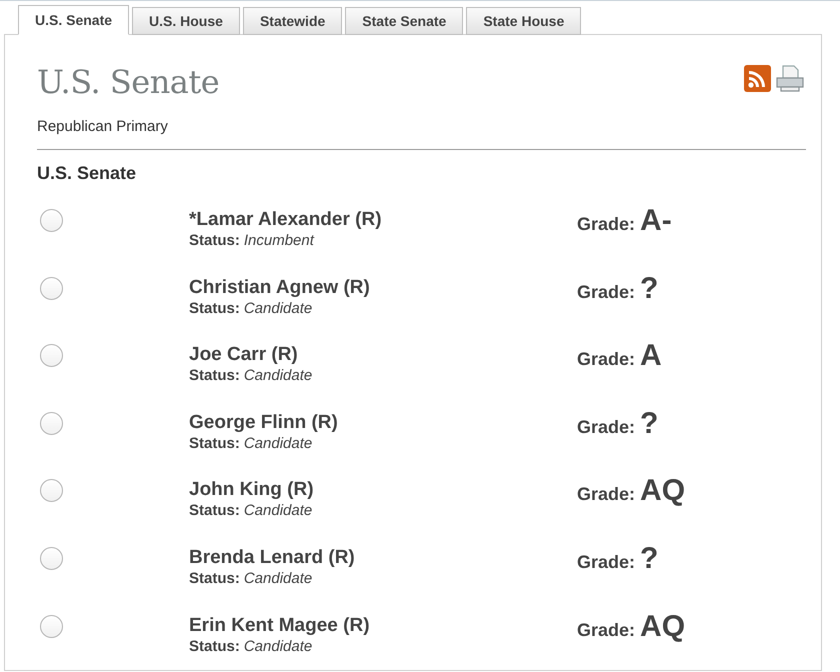  I want to click on grade-value: A-, so click(656, 221).